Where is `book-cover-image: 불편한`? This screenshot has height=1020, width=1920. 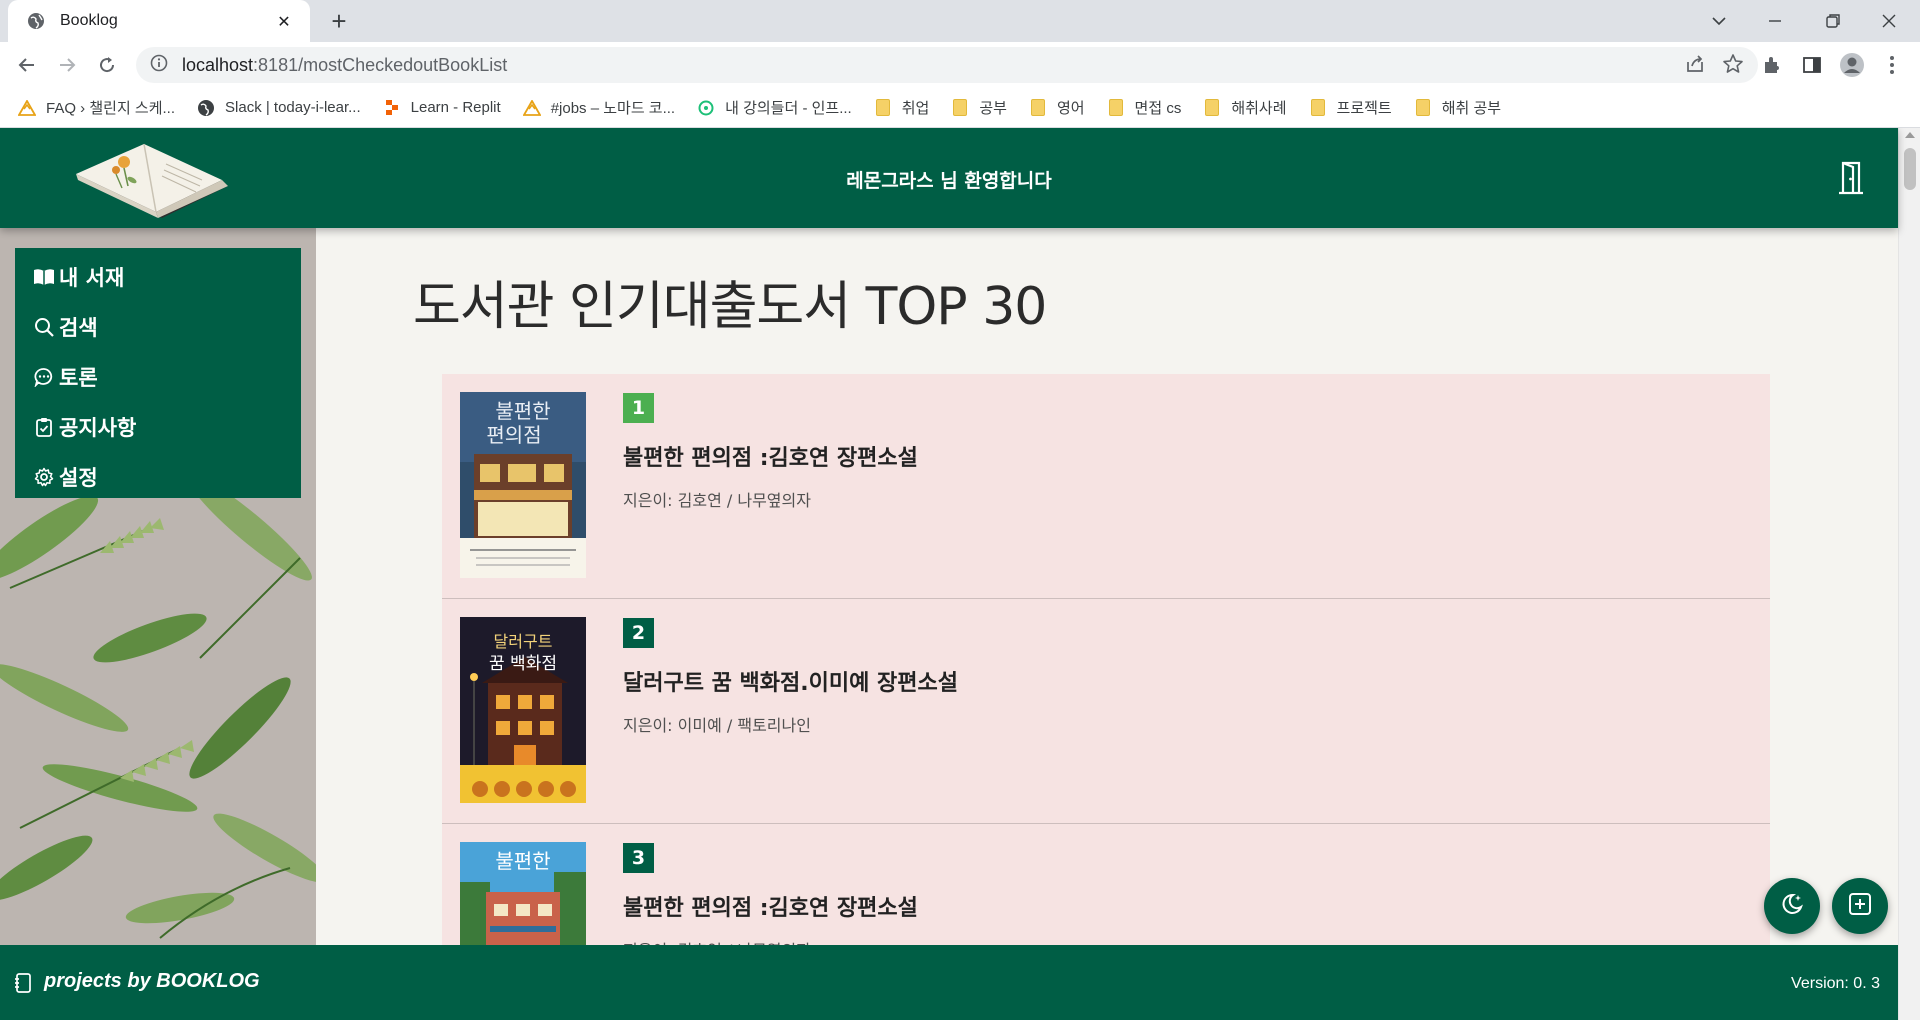
book-cover-image: 불편한 is located at coordinates (523, 894).